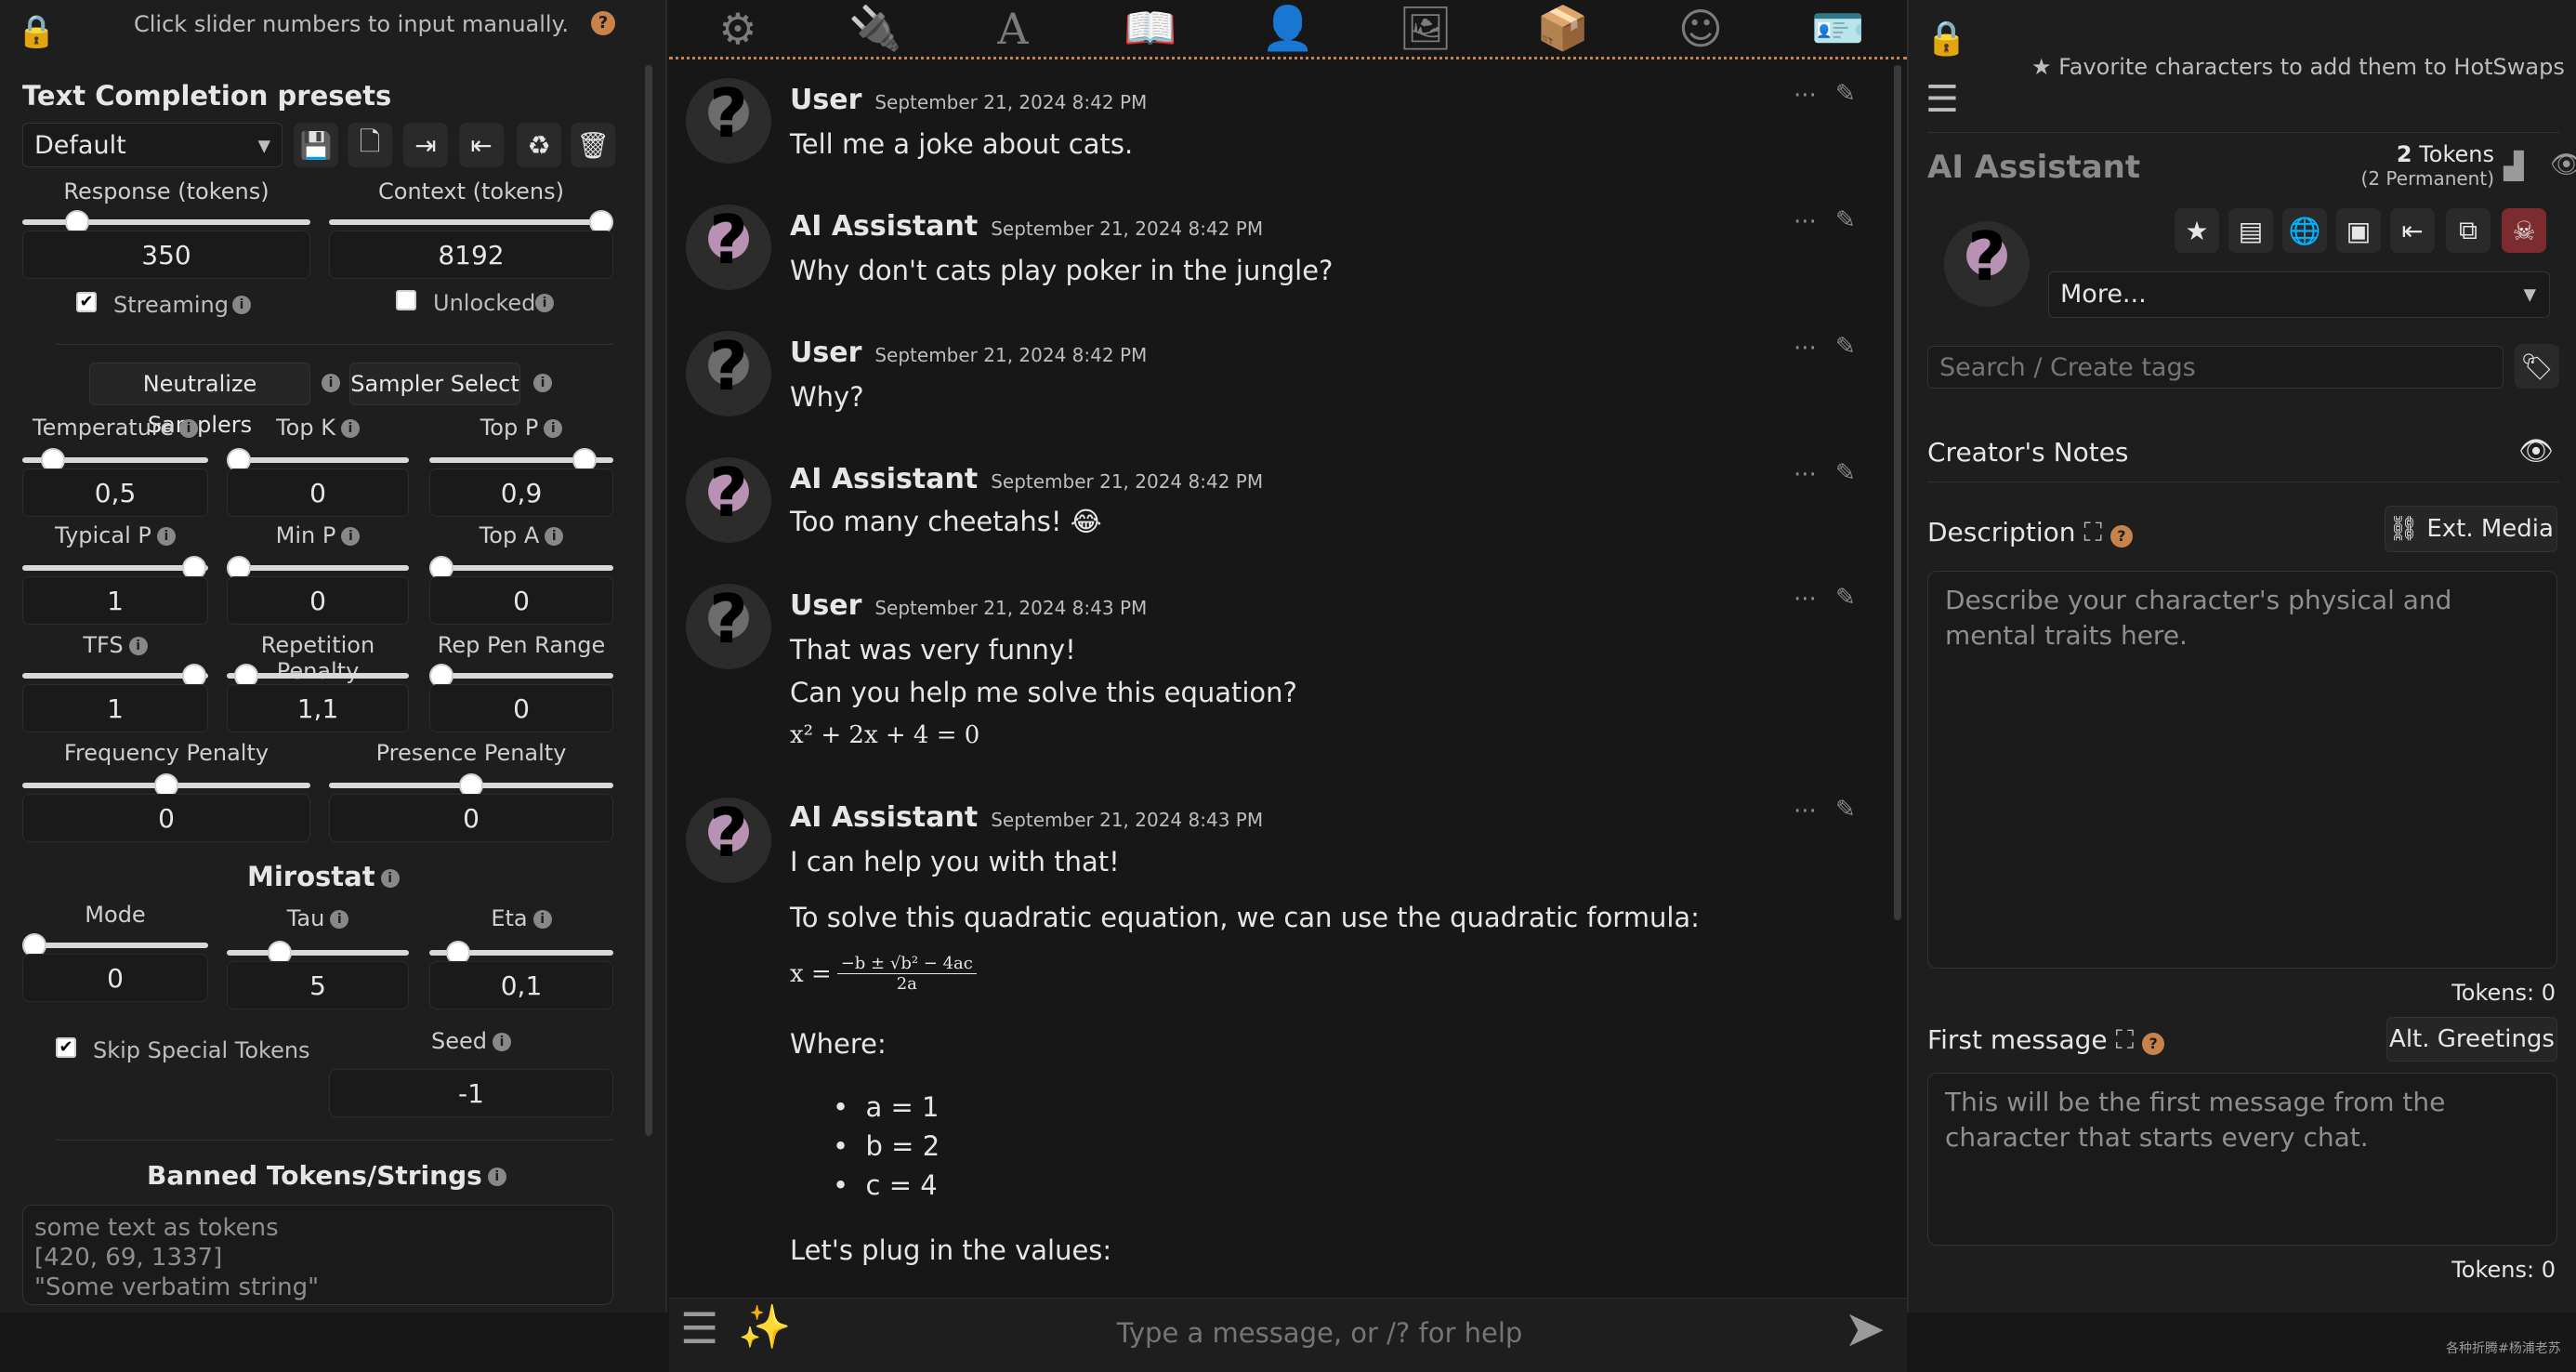 The image size is (2576, 1372). What do you see at coordinates (1987, 264) in the screenshot?
I see `character-avatar` at bounding box center [1987, 264].